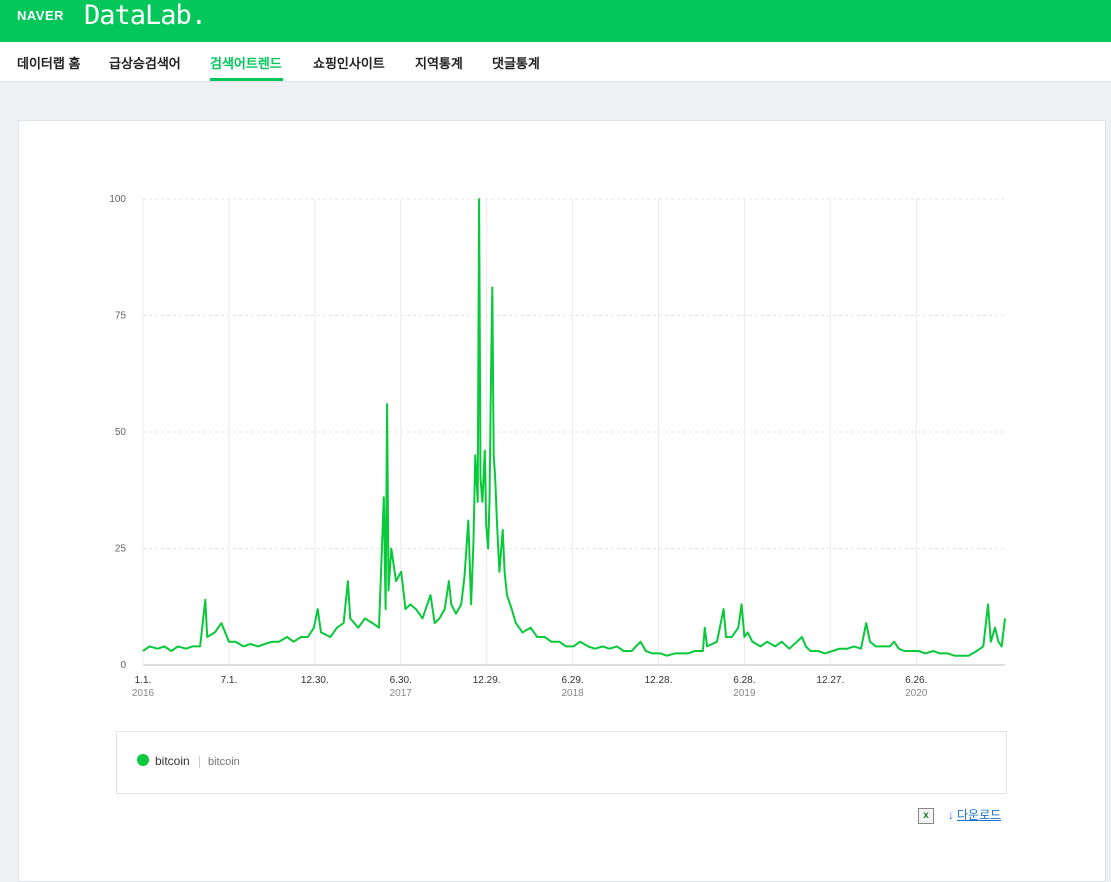 The image size is (1111, 882). I want to click on x-tick-label: 7.1., so click(229, 680).